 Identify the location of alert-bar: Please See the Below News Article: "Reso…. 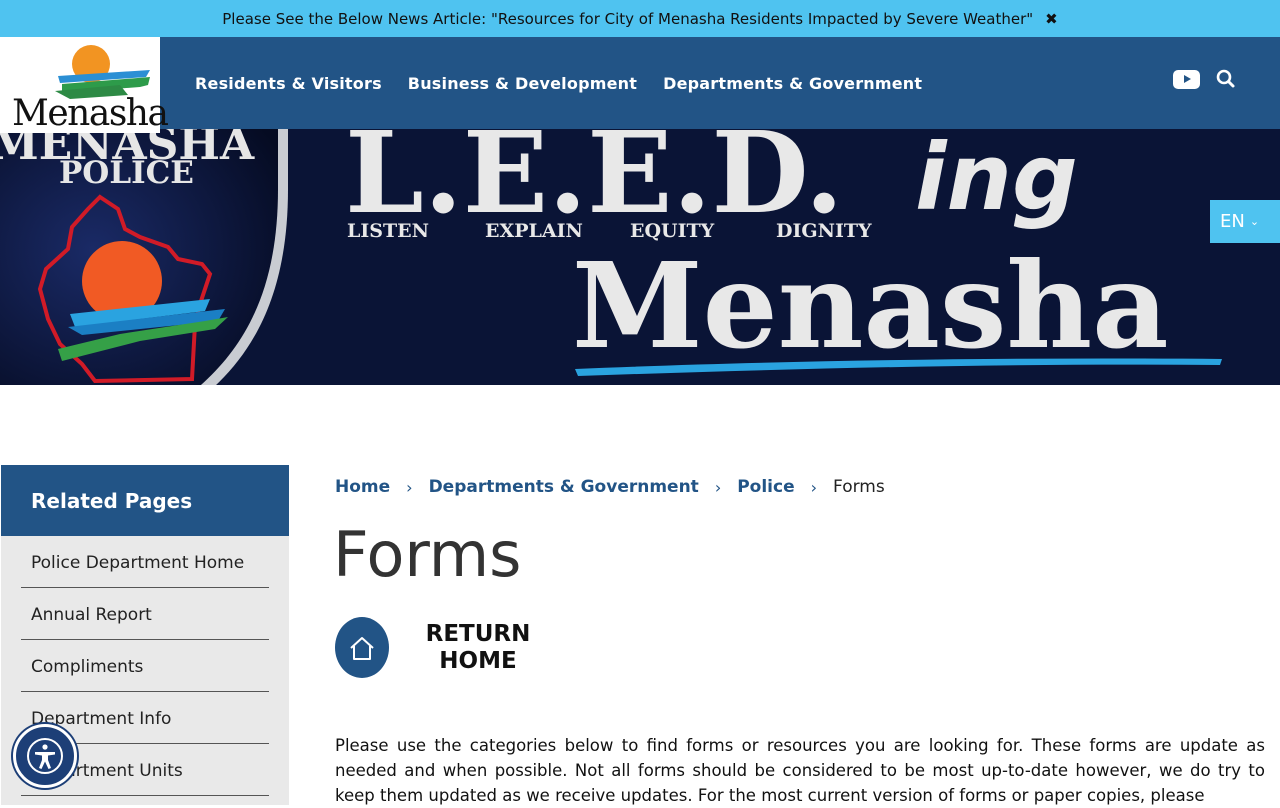
(640, 18).